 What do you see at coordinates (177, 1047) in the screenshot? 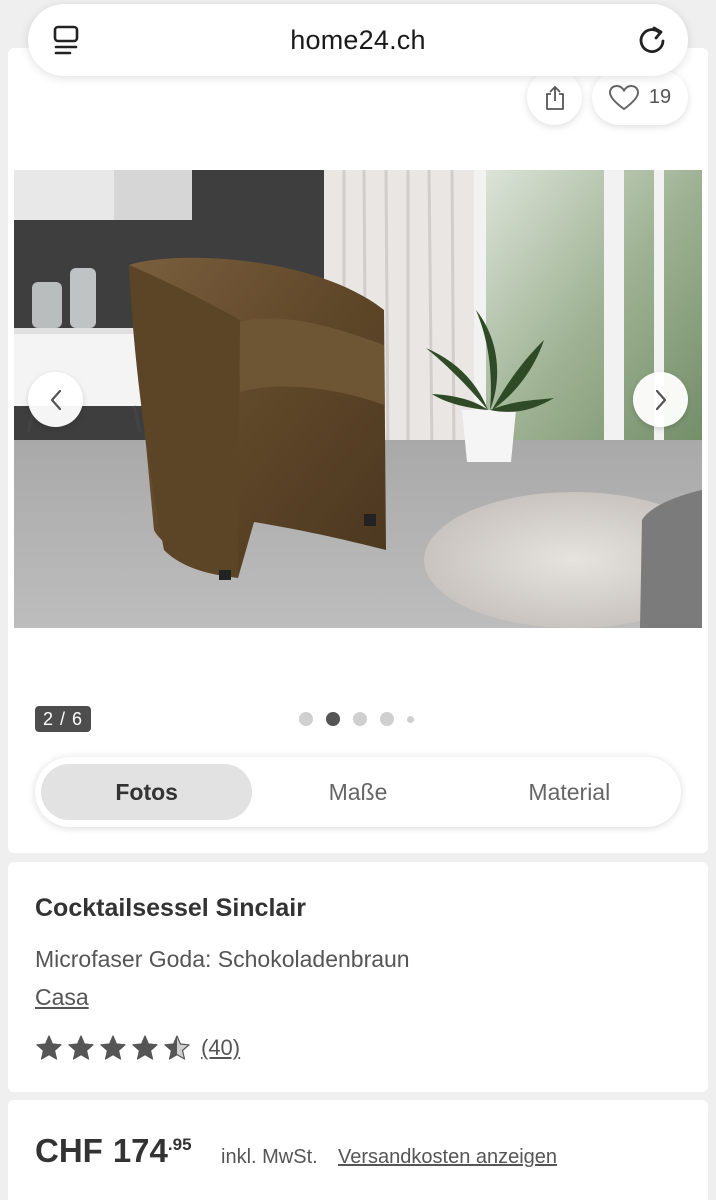
I see `star-half-icon` at bounding box center [177, 1047].